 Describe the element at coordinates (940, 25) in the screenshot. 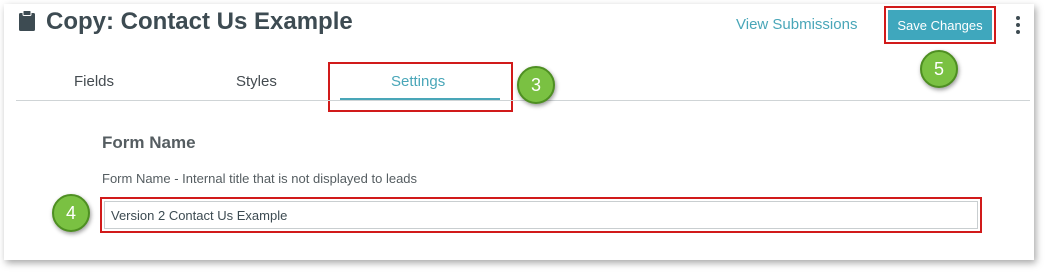

I see `save-changes-button: Save Changes` at that location.